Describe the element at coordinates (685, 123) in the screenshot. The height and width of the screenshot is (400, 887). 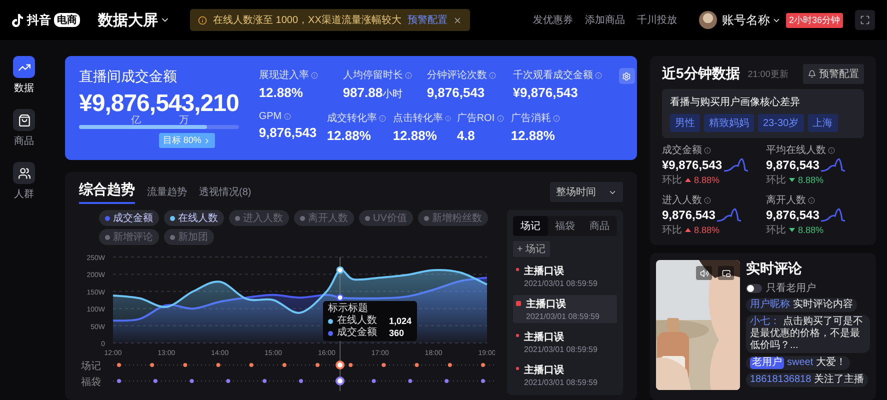
I see `profile-tag: 男性` at that location.